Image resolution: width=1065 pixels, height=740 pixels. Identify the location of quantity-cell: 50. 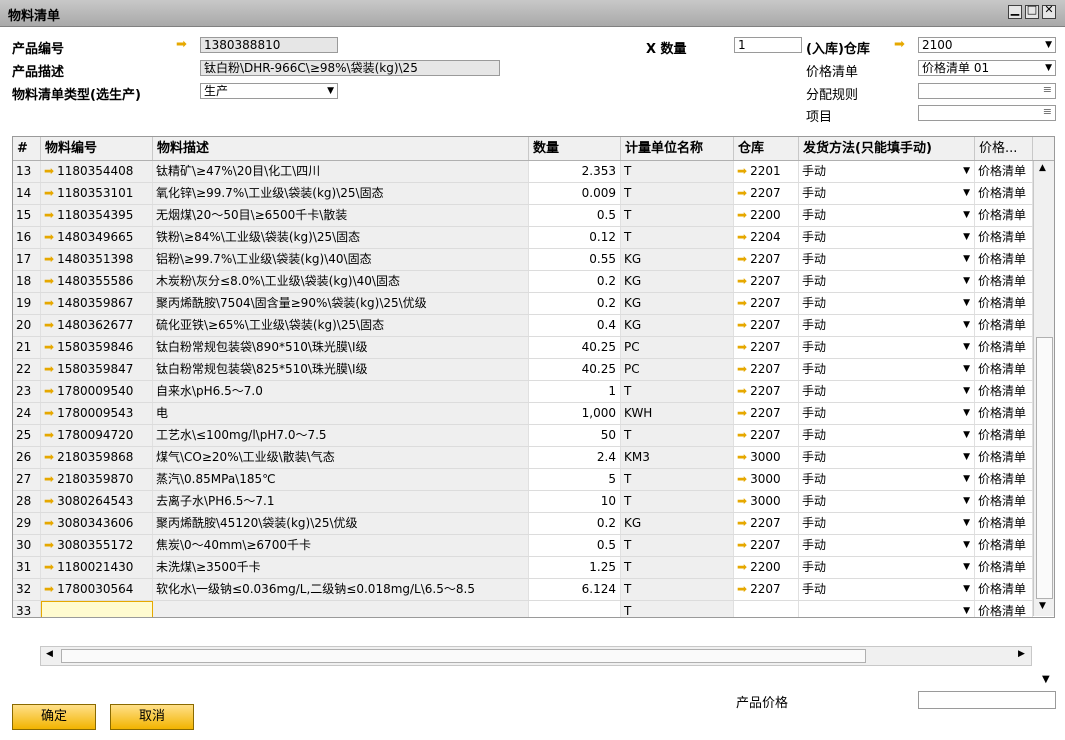
(575, 435).